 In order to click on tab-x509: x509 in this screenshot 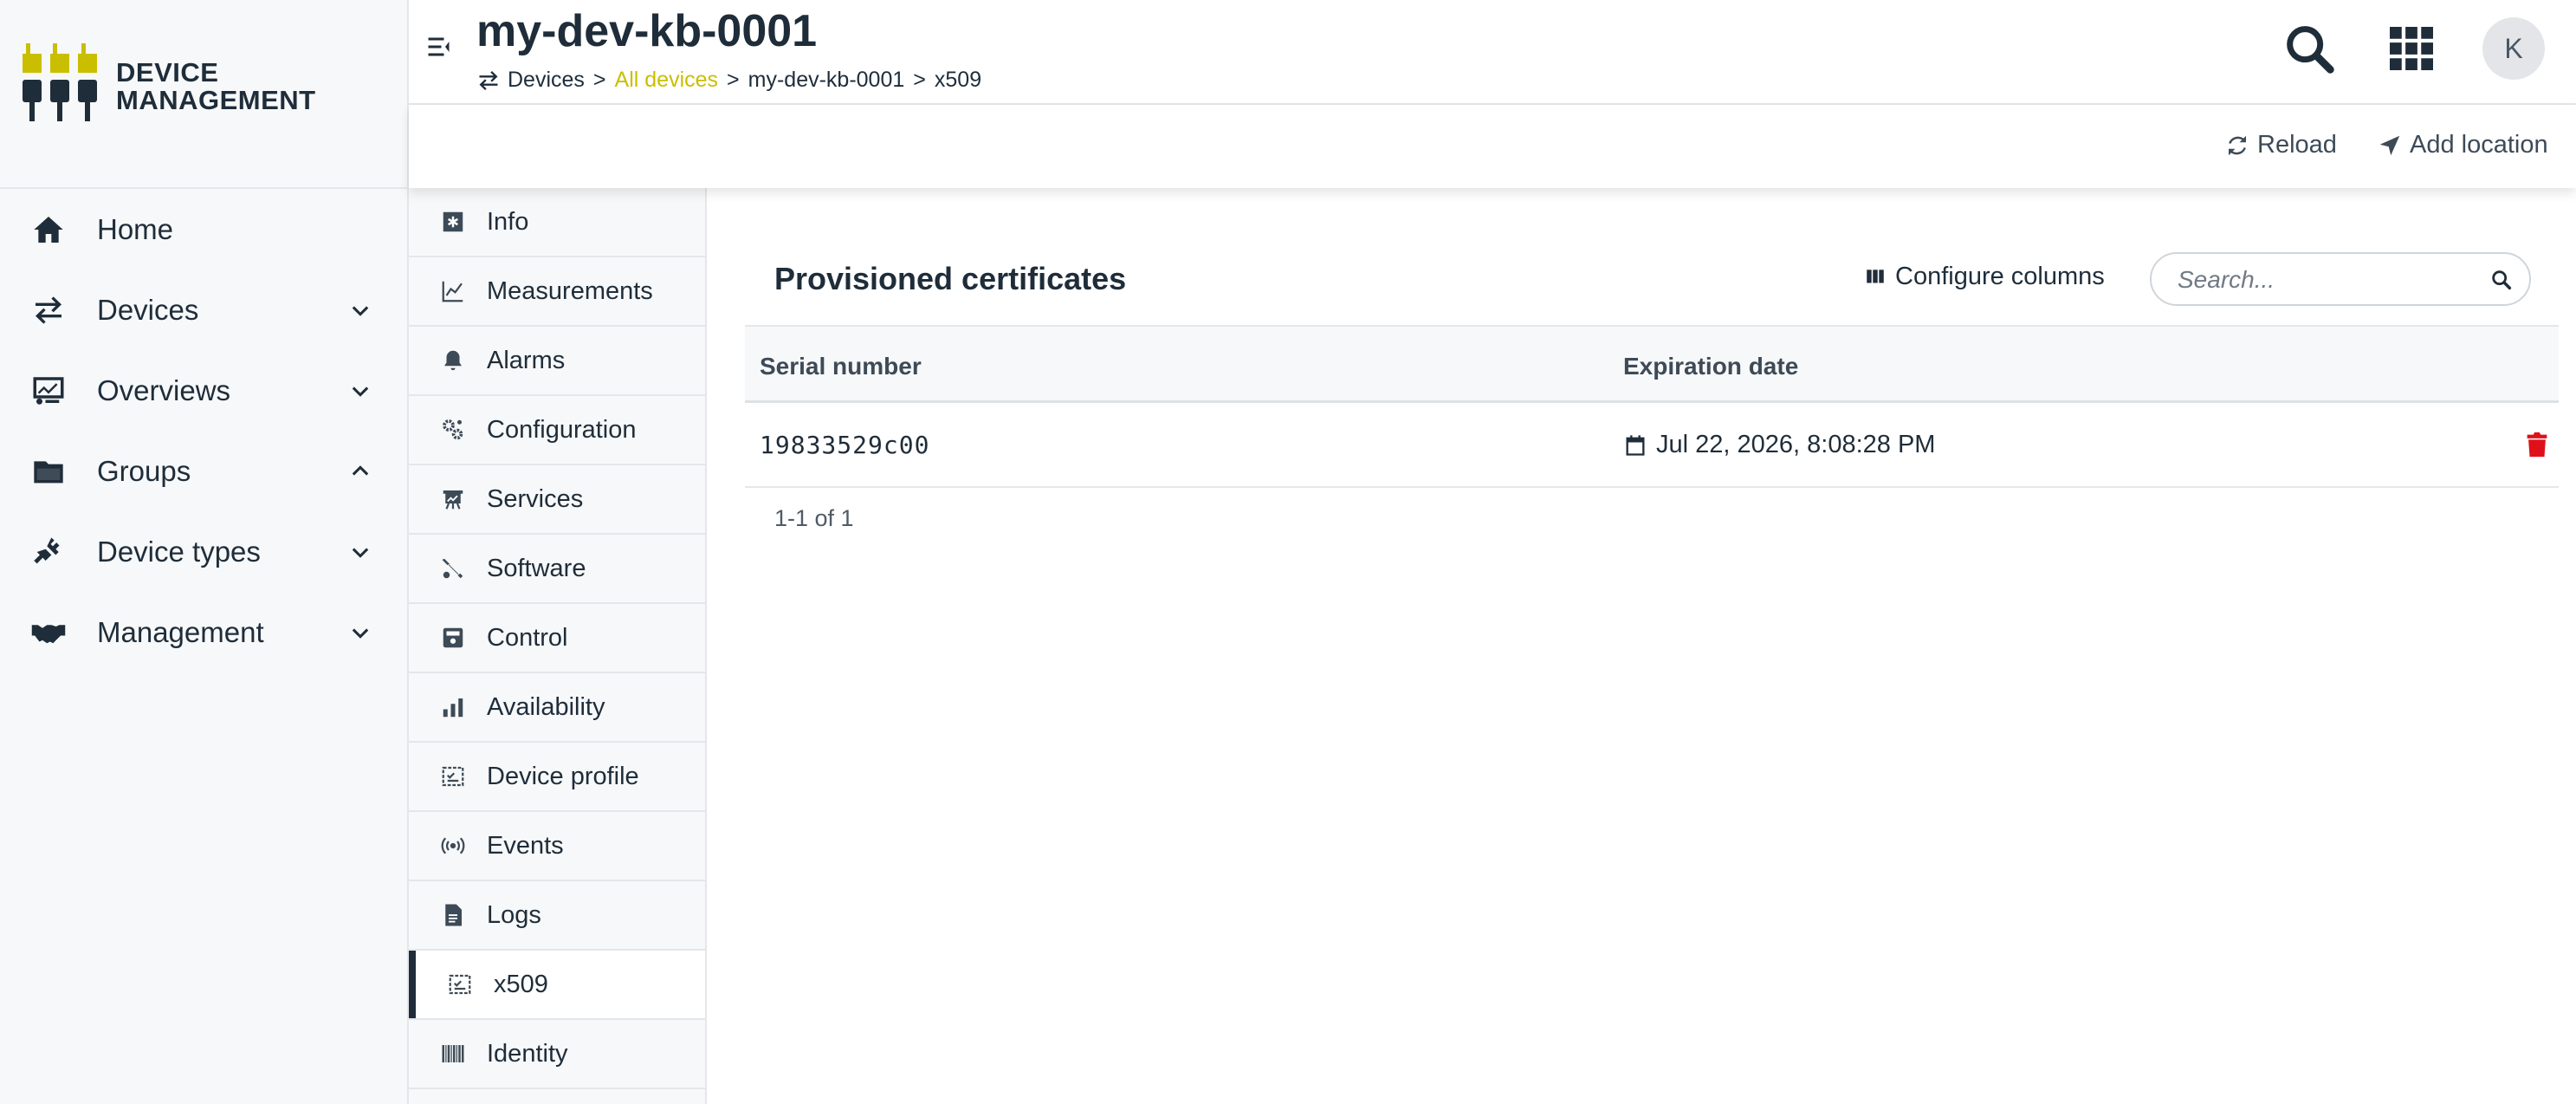, I will do `click(557, 985)`.